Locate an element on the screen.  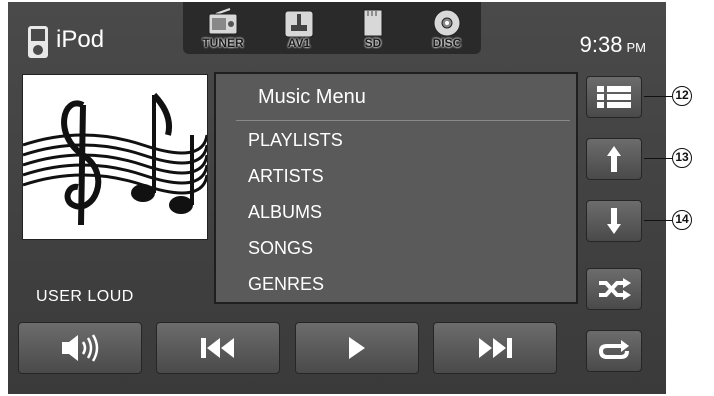
sd-card-icon is located at coordinates (373, 23).